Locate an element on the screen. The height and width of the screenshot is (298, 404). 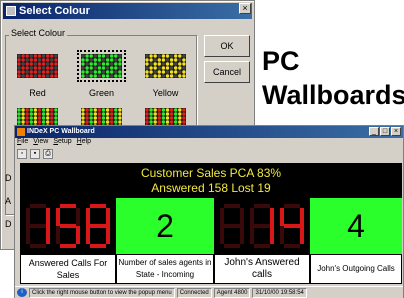
new-icon: ▫ is located at coordinates (22, 154).